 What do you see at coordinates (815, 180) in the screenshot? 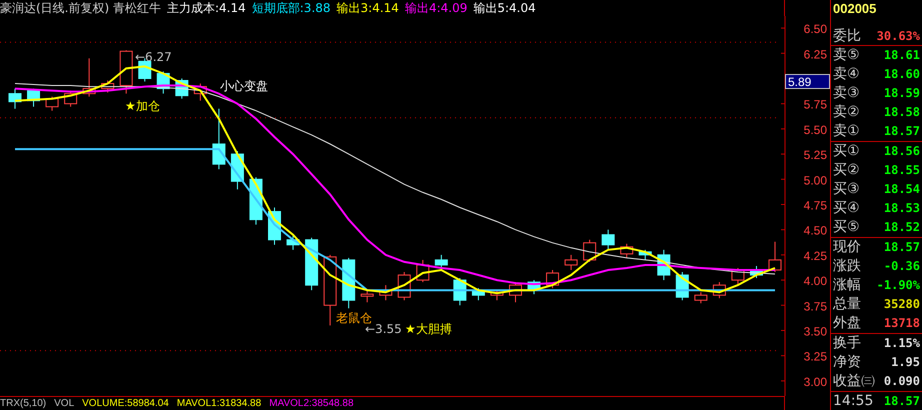
I see `axis-tick-label: 5.00` at bounding box center [815, 180].